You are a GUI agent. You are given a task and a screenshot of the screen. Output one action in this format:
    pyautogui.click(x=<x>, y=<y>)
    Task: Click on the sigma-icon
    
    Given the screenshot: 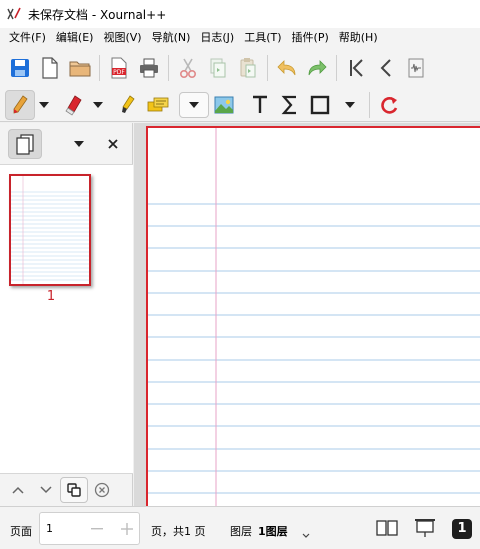 What is the action you would take?
    pyautogui.click(x=288, y=104)
    